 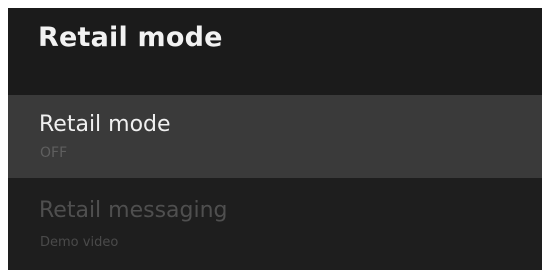 What do you see at coordinates (130, 37) in the screenshot?
I see `page-title: Retail mode` at bounding box center [130, 37].